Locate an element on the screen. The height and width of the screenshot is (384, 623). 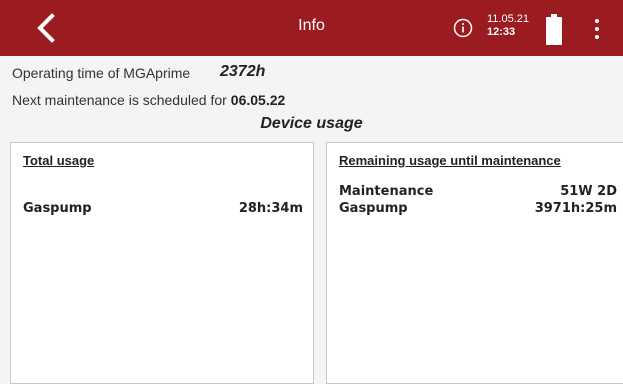
remaining-usage-heading: Remaining usage until maintenance is located at coordinates (450, 160).